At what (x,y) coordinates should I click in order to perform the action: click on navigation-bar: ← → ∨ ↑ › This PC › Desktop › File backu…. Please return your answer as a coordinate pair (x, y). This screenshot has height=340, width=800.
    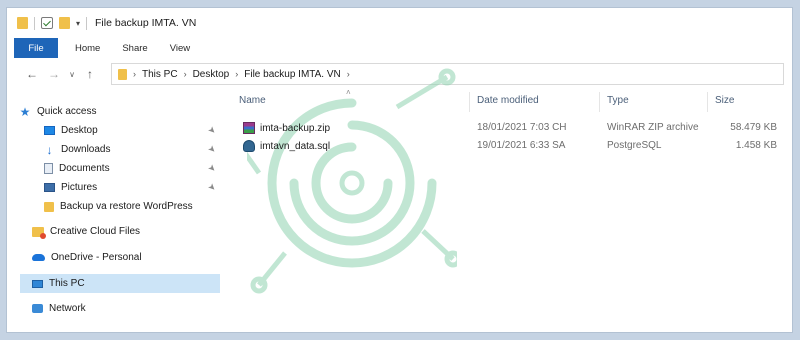
    Looking at the image, I should click on (399, 74).